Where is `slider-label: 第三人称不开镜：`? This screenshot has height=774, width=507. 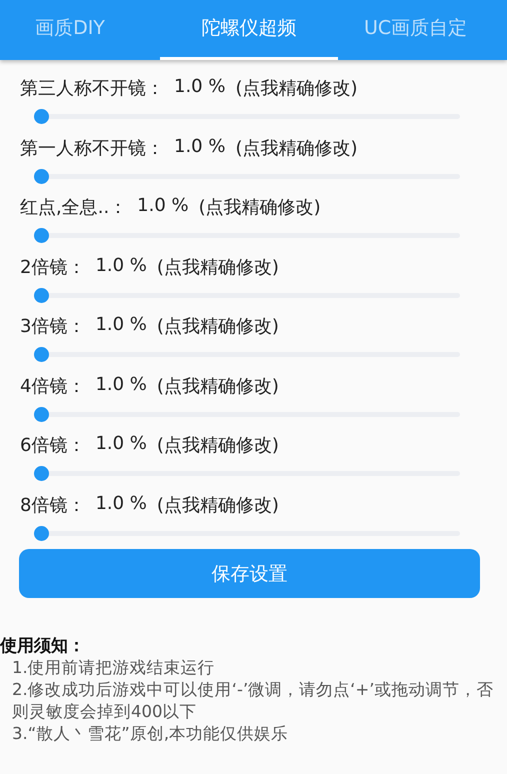 slider-label: 第三人称不开镜： is located at coordinates (92, 88).